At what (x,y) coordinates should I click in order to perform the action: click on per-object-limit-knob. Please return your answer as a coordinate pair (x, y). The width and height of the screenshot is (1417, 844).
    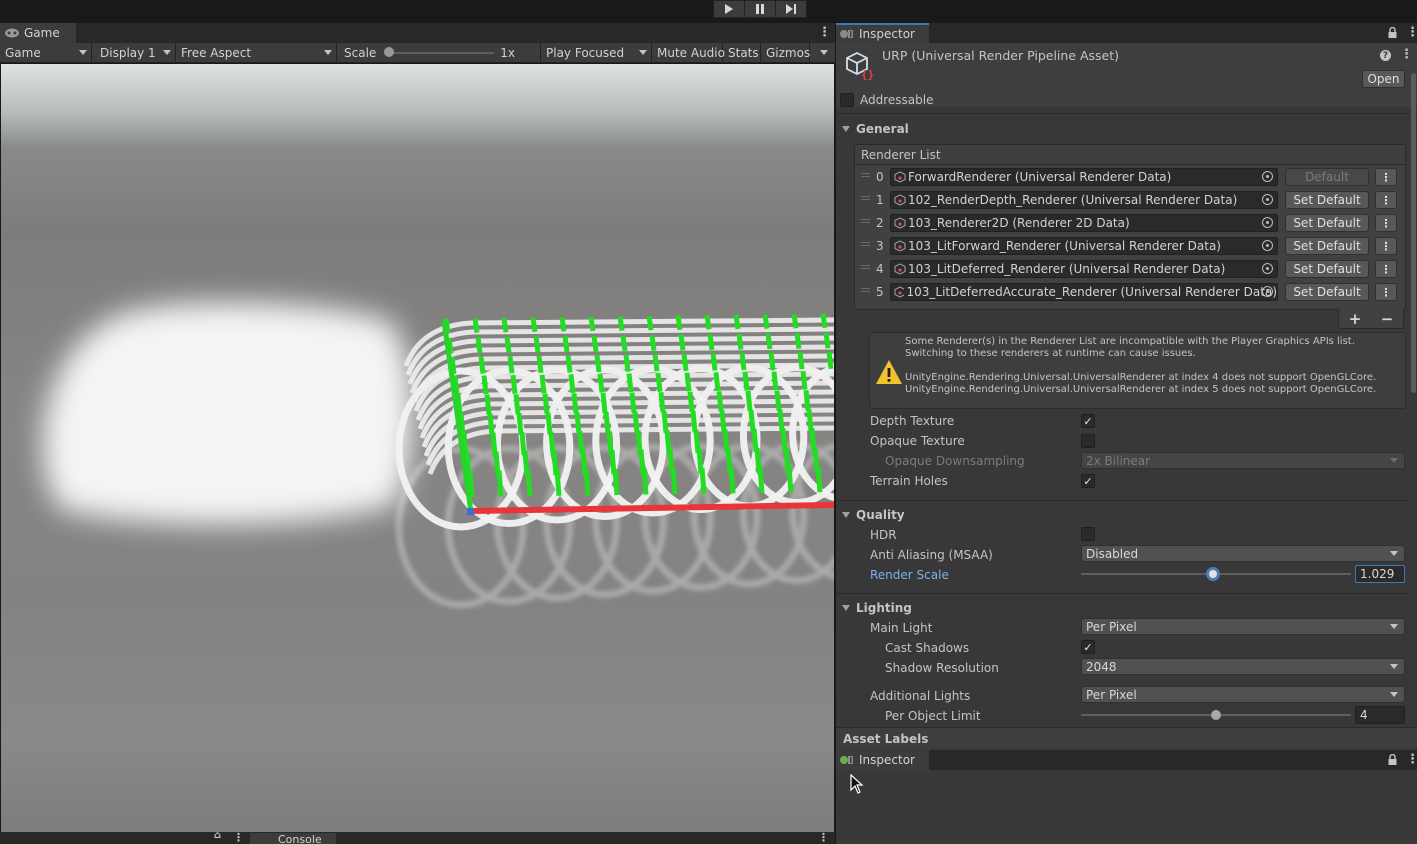
    Looking at the image, I should click on (1216, 715).